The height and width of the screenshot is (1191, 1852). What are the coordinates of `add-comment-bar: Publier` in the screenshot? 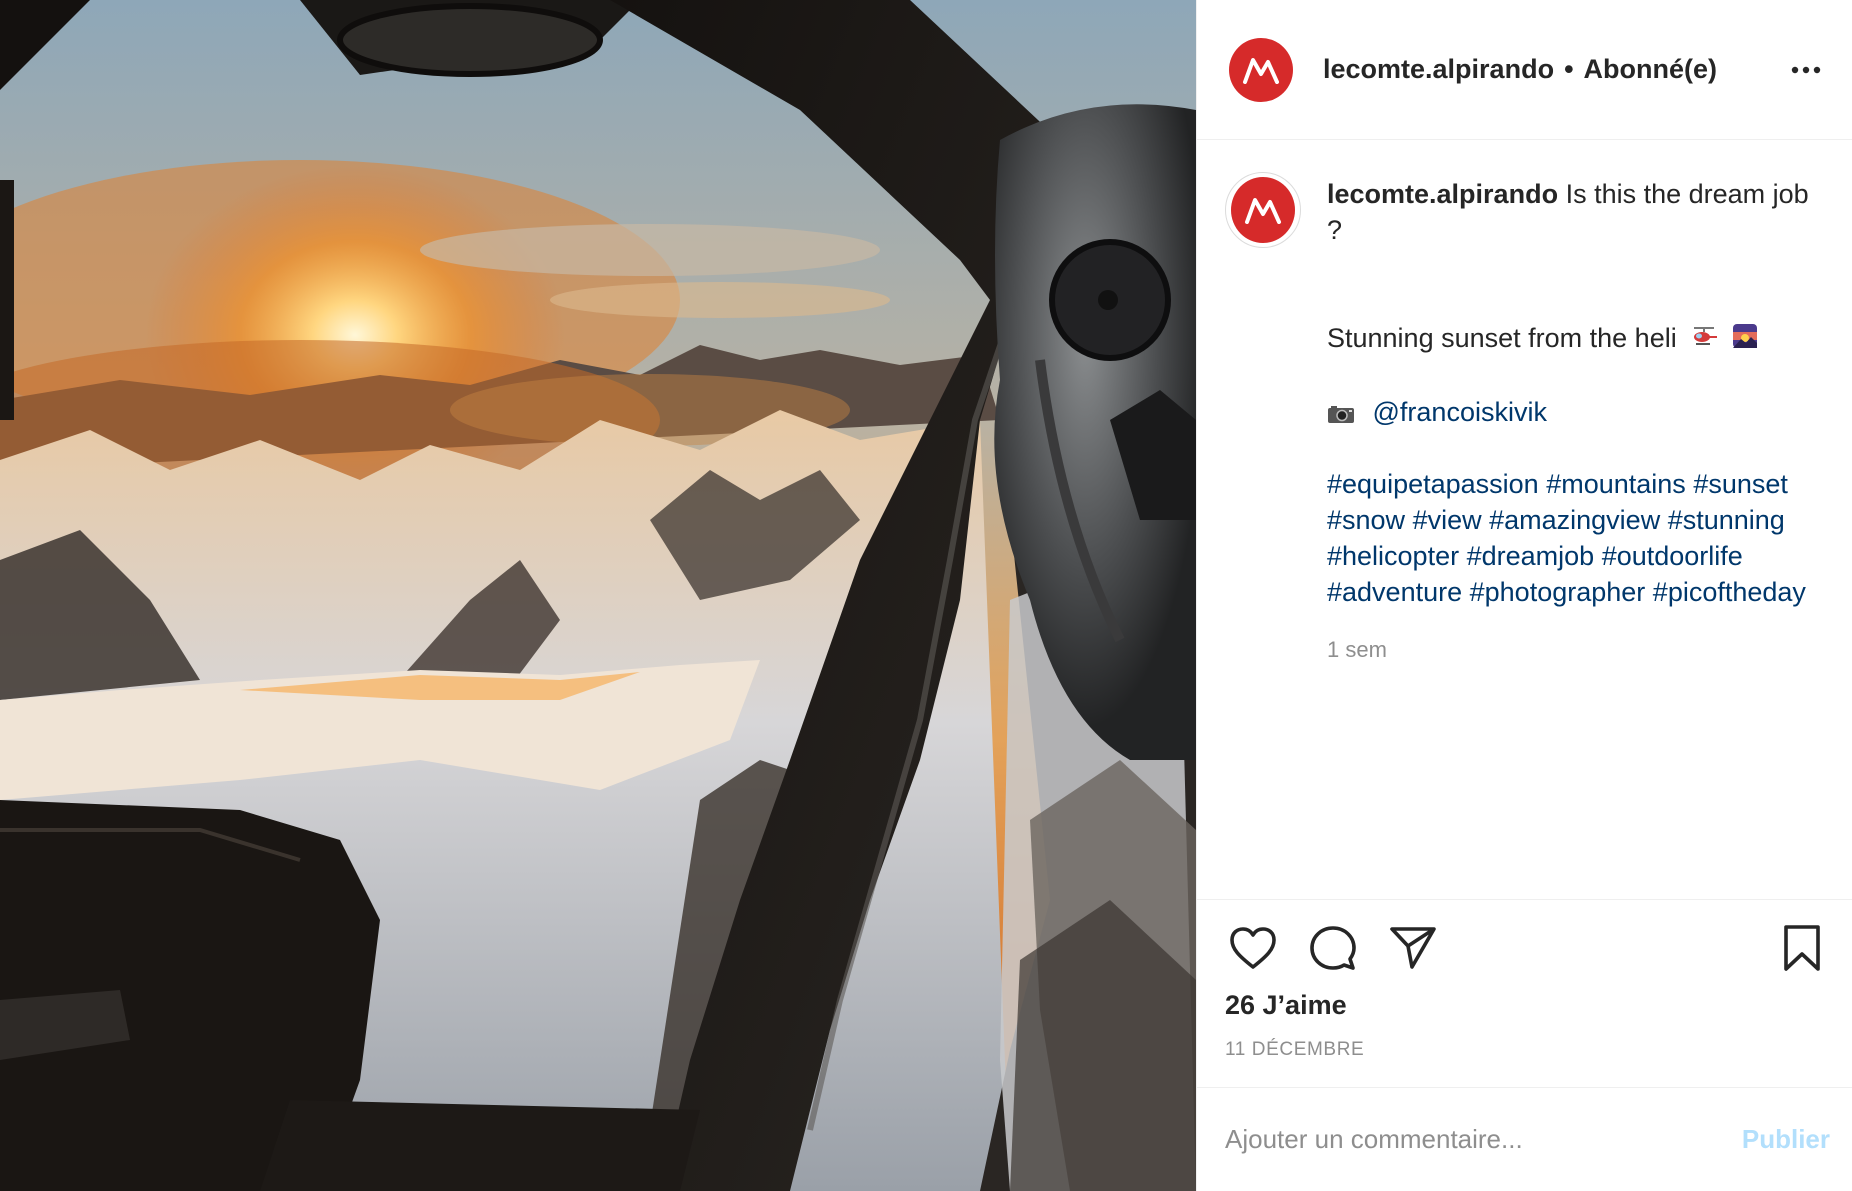 It's located at (1524, 1139).